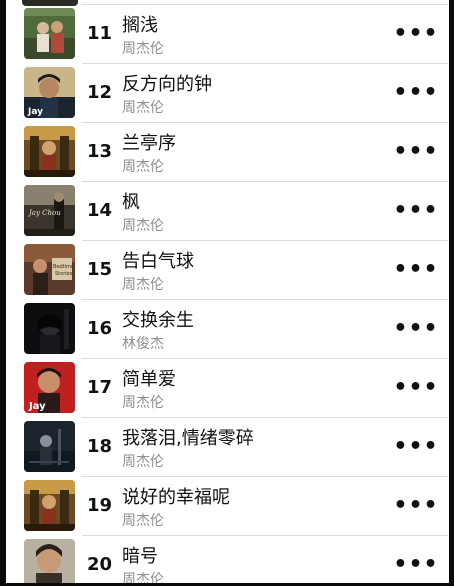 The height and width of the screenshot is (586, 454). What do you see at coordinates (227, 388) in the screenshot?
I see `song-row: Jay 17 简单爱 周杰伦 •••` at bounding box center [227, 388].